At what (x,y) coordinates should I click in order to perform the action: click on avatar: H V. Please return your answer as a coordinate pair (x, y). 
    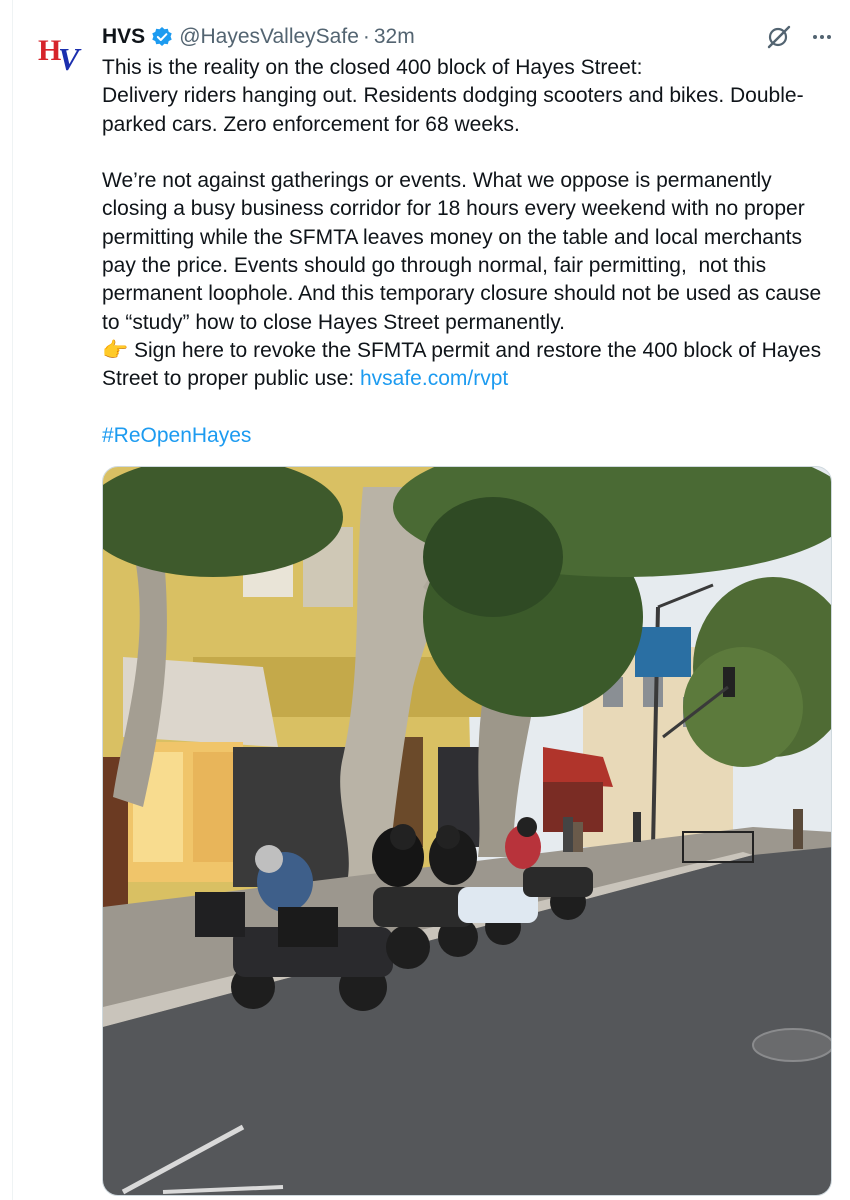
    Looking at the image, I should click on (62, 54).